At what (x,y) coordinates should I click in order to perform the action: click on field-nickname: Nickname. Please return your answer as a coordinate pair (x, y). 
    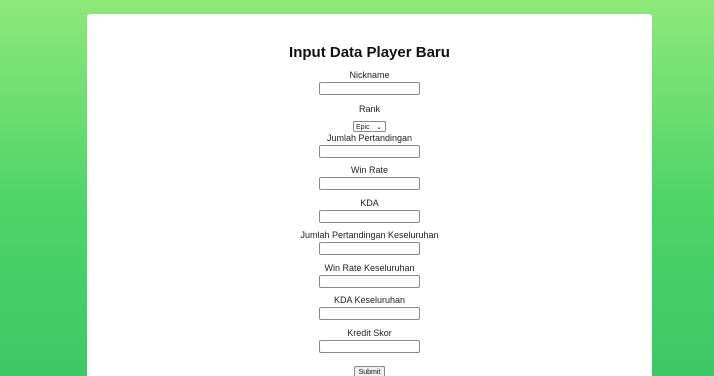
    Looking at the image, I should click on (369, 85).